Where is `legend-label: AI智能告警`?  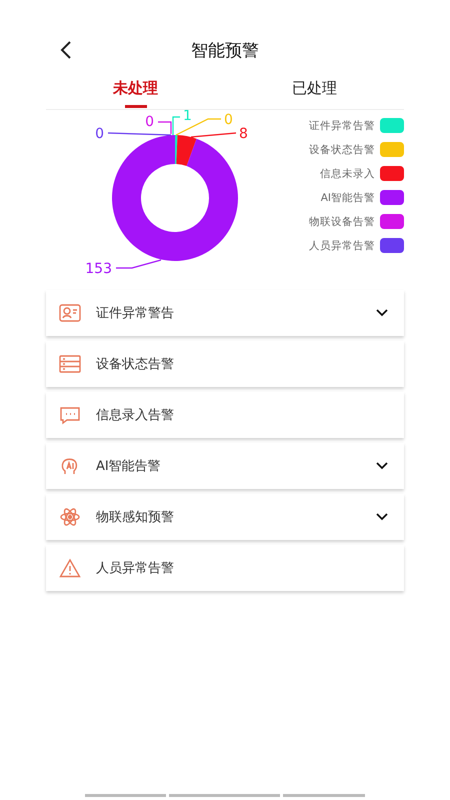
legend-label: AI智能告警 is located at coordinates (347, 197).